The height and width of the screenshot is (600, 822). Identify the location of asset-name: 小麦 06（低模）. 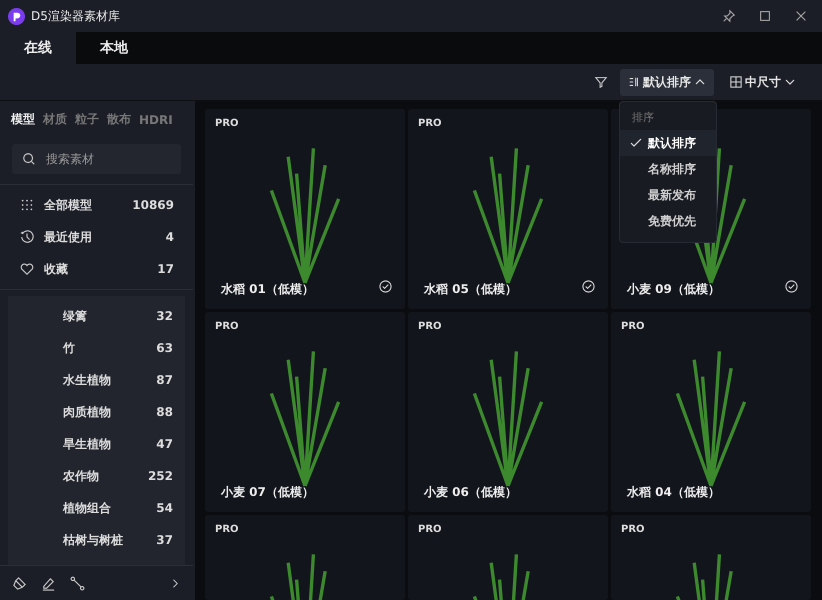
(470, 492).